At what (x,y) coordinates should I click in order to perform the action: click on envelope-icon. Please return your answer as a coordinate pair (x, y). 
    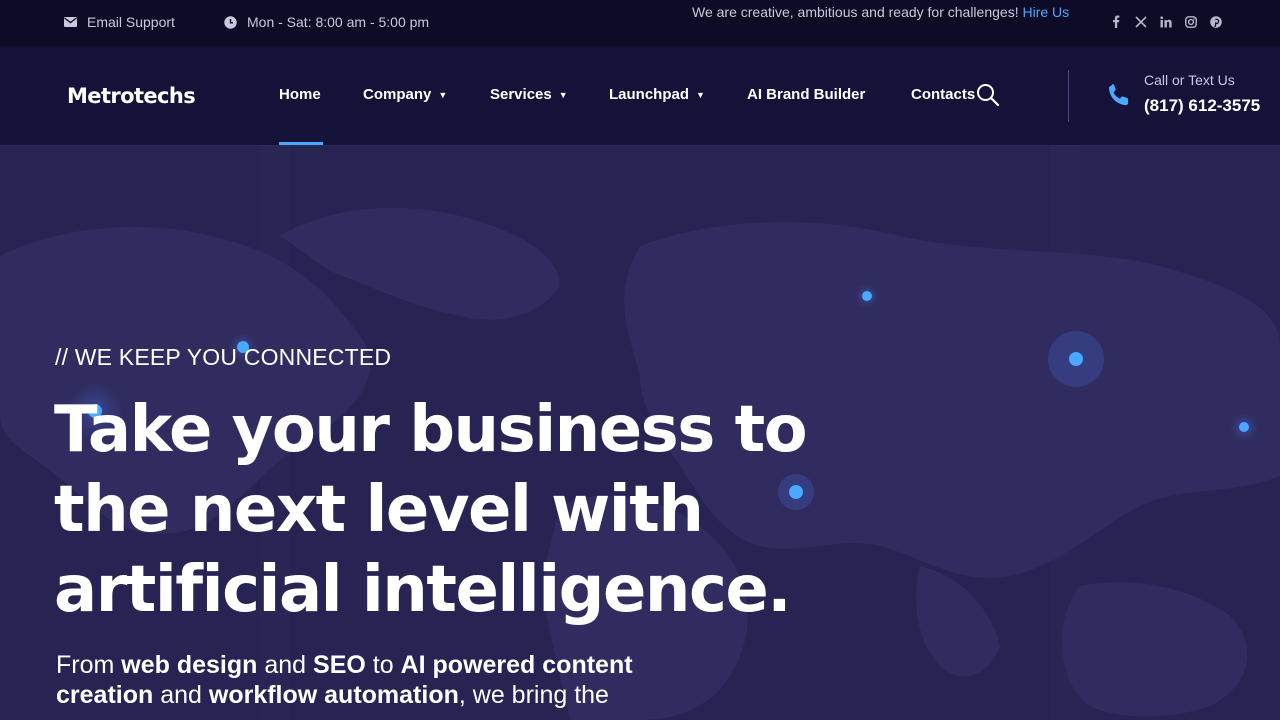
    Looking at the image, I should click on (70, 22).